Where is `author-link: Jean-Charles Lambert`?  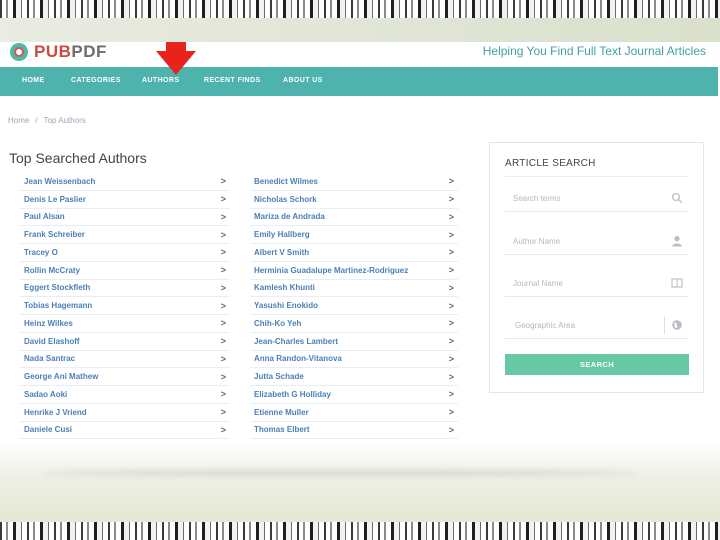
author-link: Jean-Charles Lambert is located at coordinates (296, 341).